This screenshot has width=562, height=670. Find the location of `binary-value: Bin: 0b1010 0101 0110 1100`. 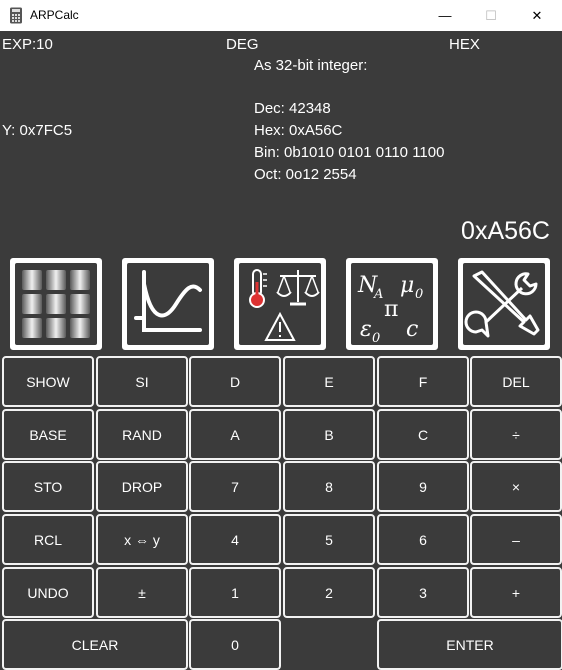

binary-value: Bin: 0b1010 0101 0110 1100 is located at coordinates (349, 152).